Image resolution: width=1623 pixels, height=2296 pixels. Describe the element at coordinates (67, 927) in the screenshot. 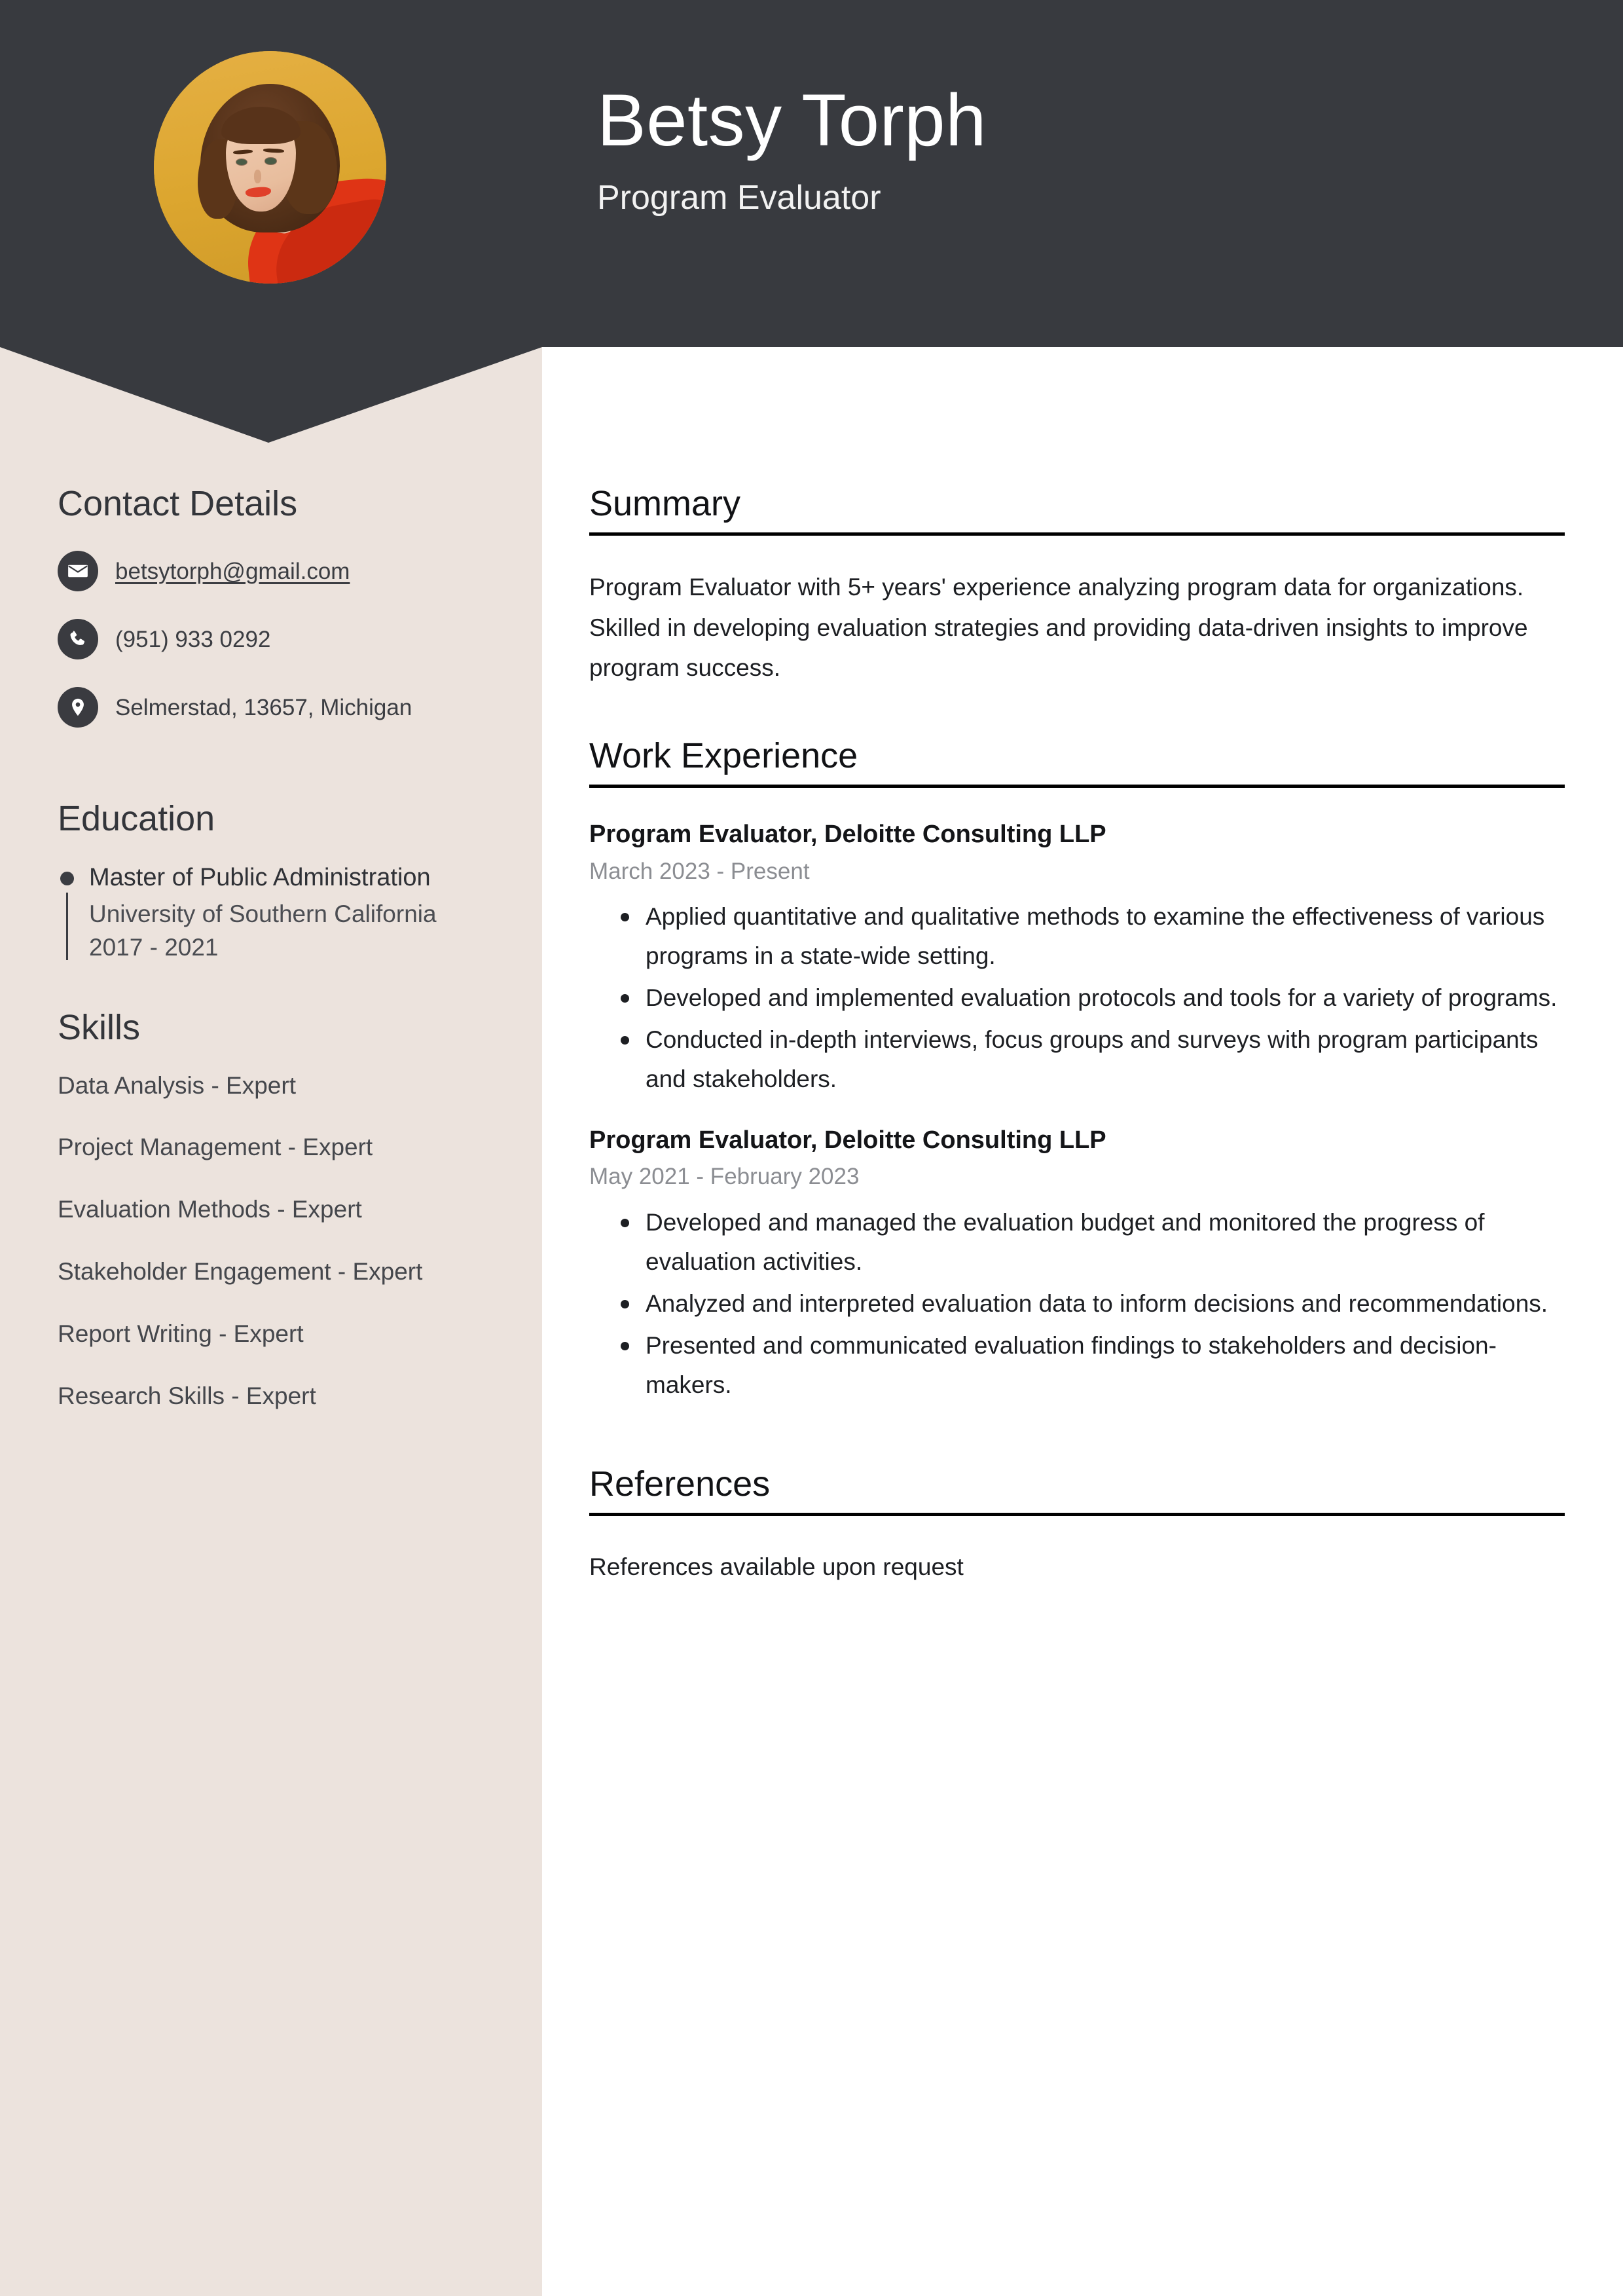

I see `timeline-line` at that location.